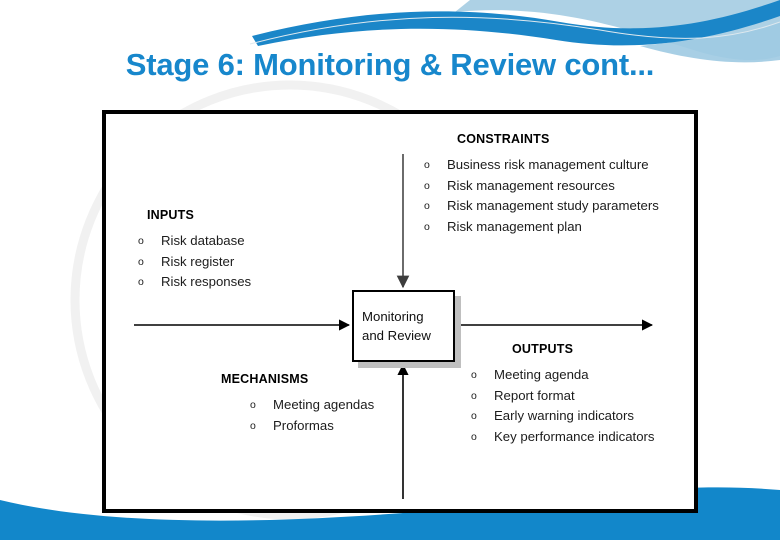 This screenshot has width=780, height=540. What do you see at coordinates (403, 326) in the screenshot?
I see `process-box: Monitoring and Review` at bounding box center [403, 326].